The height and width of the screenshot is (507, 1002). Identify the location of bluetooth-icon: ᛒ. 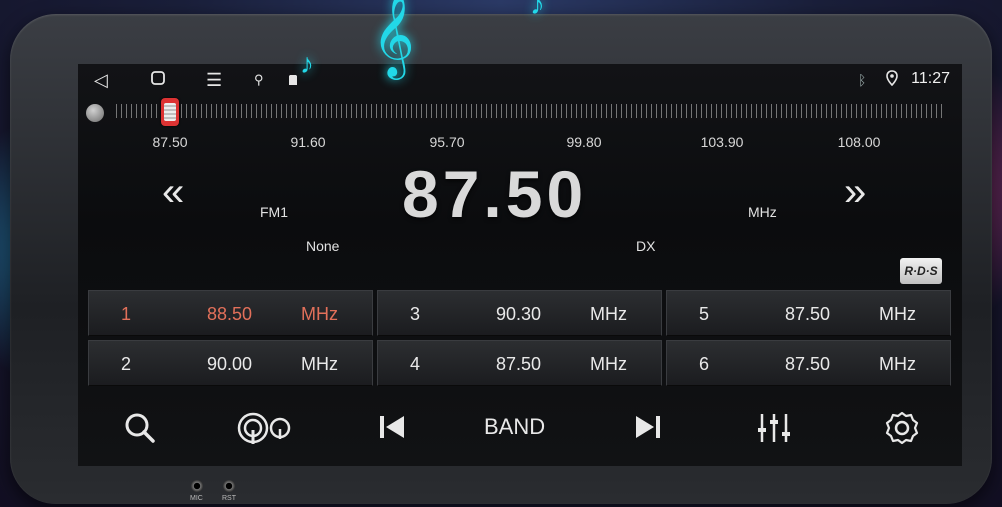
(862, 80).